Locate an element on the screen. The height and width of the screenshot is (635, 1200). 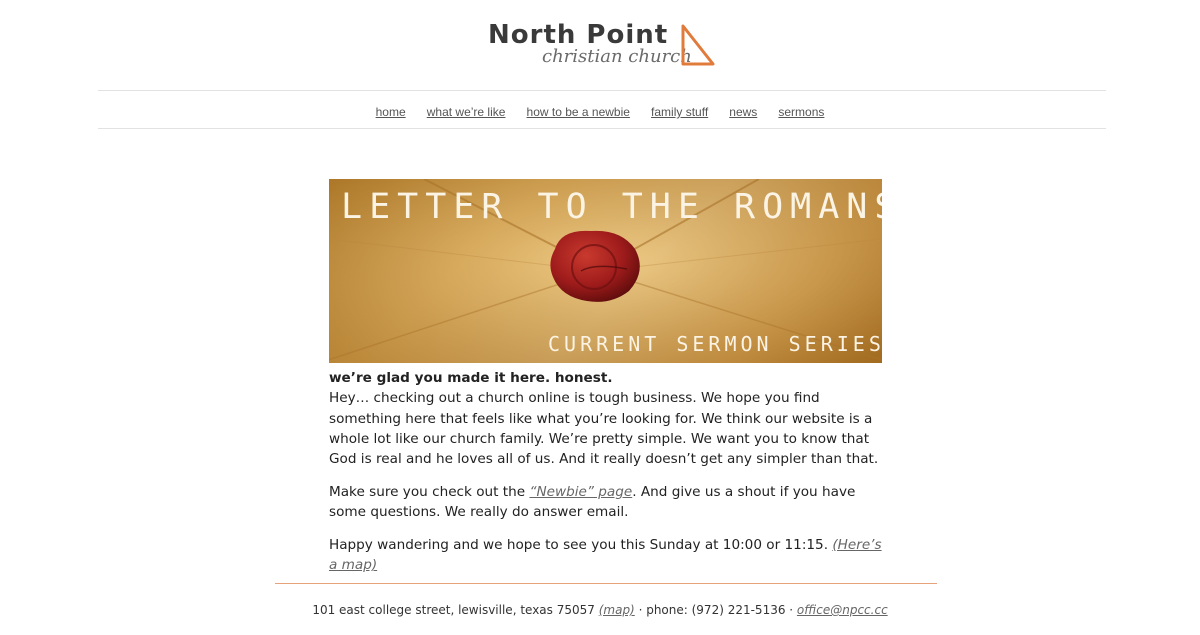
nav-bottom-divider is located at coordinates (602, 128).